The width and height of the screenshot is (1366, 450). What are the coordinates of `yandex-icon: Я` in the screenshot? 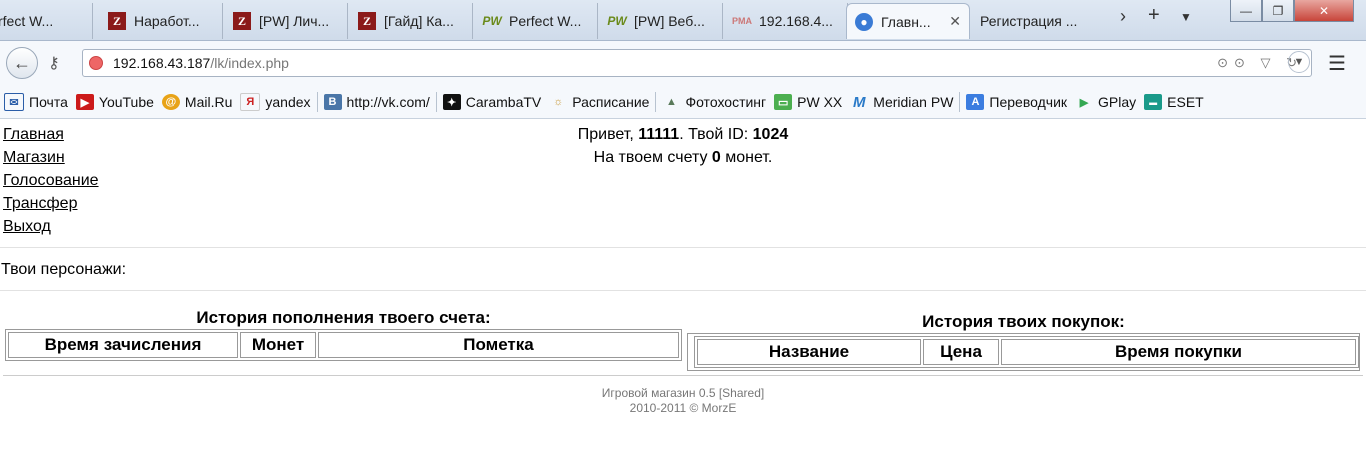 It's located at (250, 102).